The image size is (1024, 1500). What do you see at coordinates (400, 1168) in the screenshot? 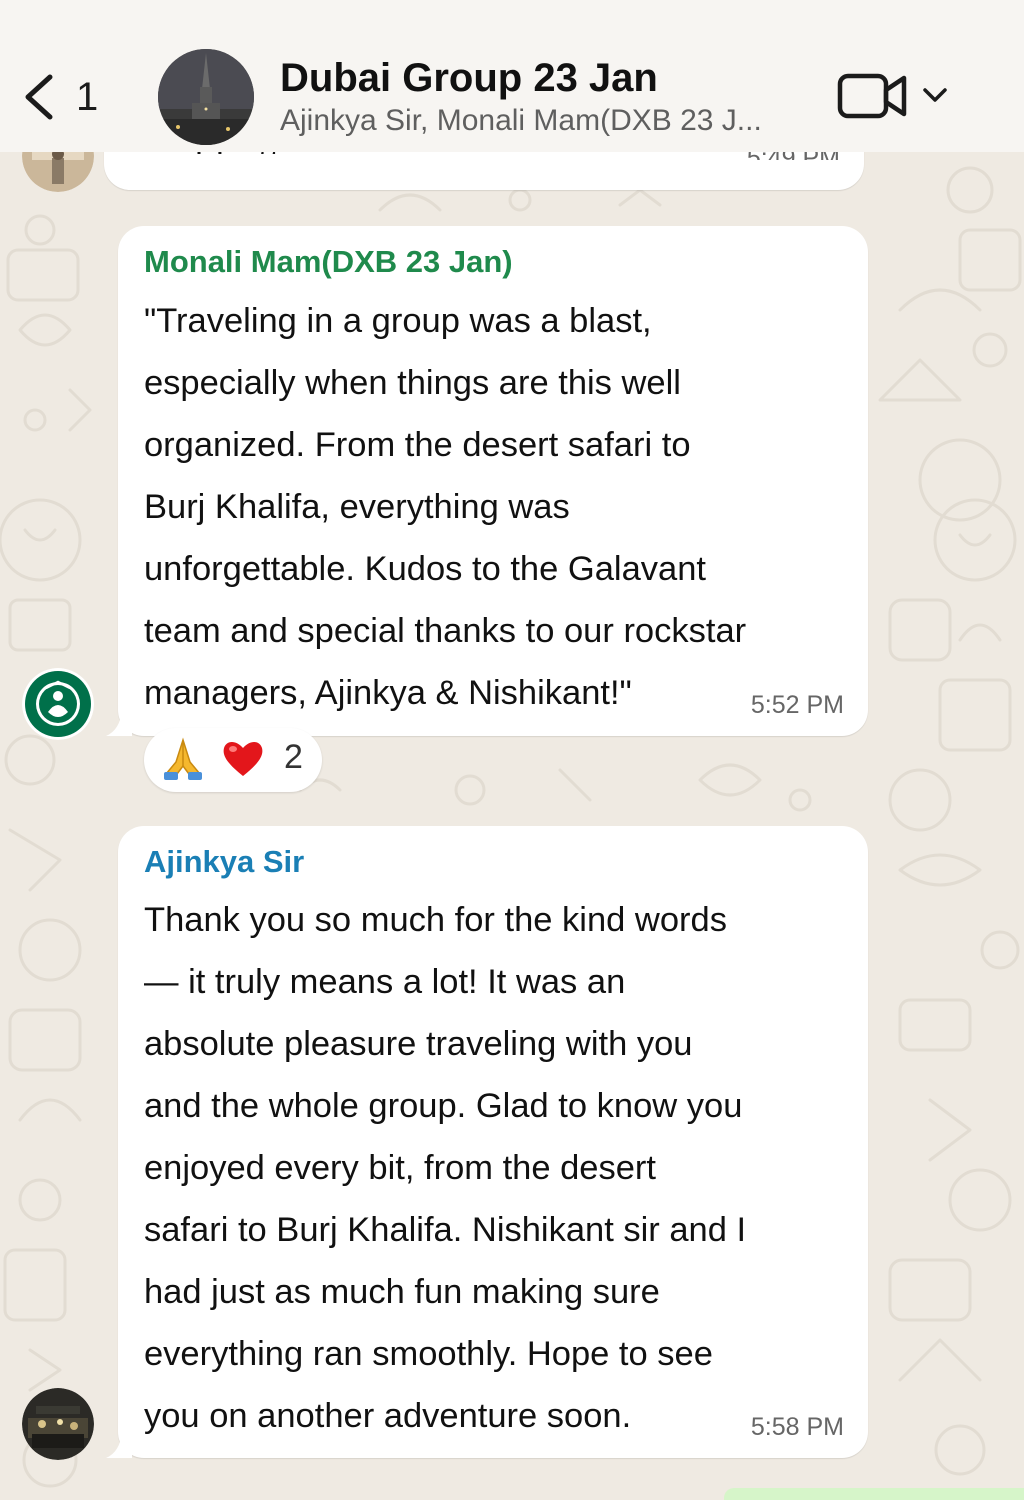
I see `message-line: enjoyed every bit, from the desert` at bounding box center [400, 1168].